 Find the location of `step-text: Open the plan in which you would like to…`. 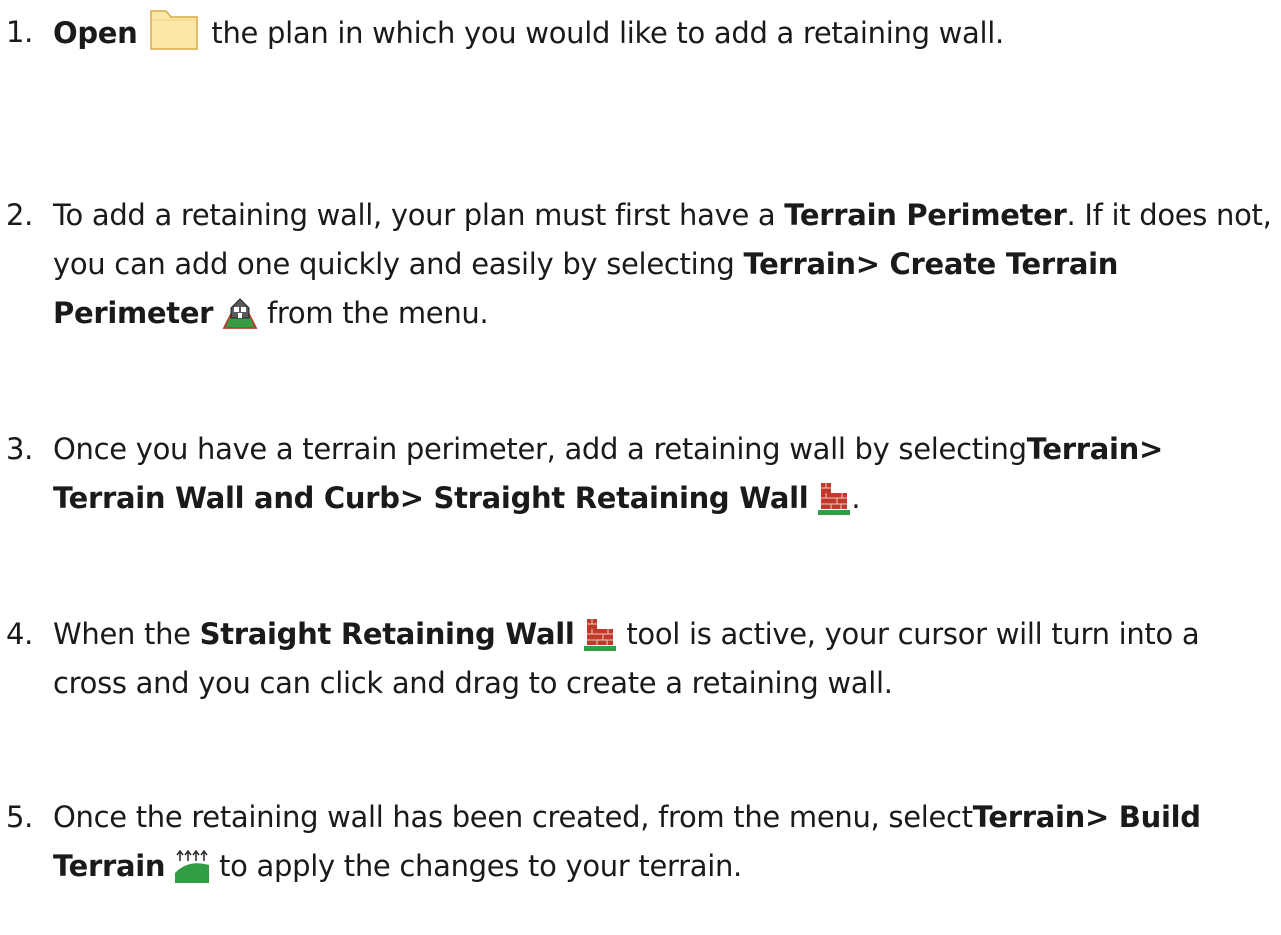

step-text: Open the plan in which you would like to… is located at coordinates (664, 33).